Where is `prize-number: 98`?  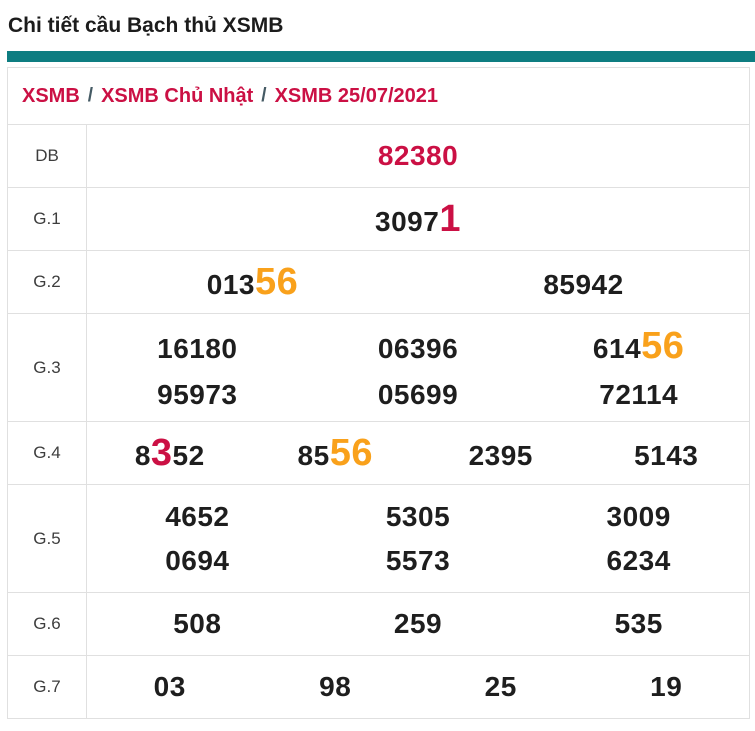 prize-number: 98 is located at coordinates (336, 687).